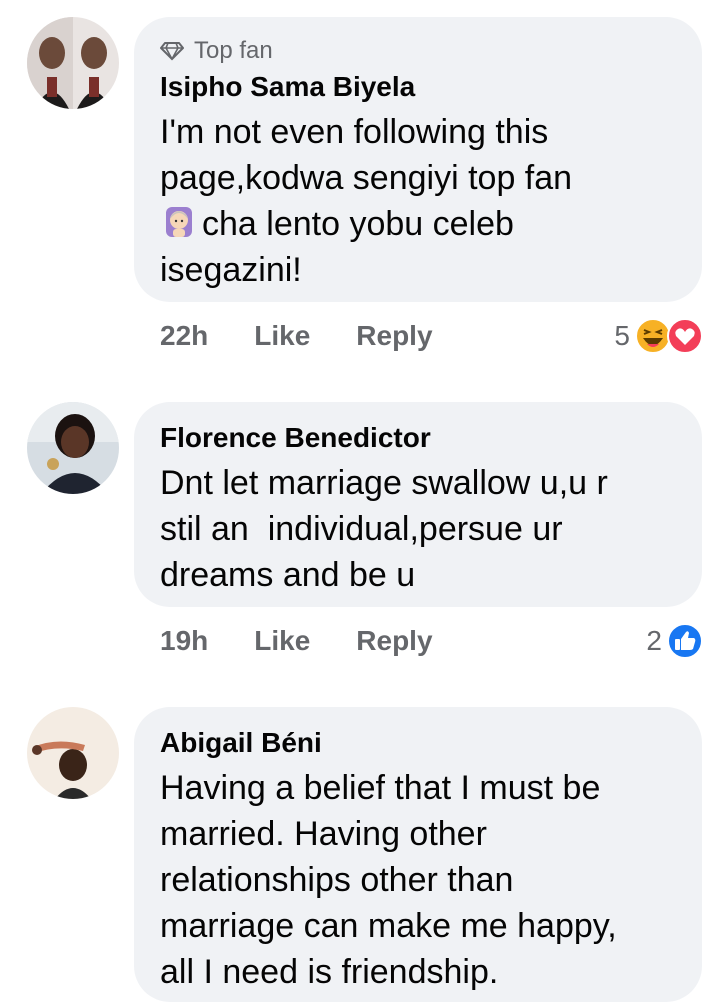  What do you see at coordinates (361, 529) in the screenshot?
I see `comment-text-line: stil an individual,persue ur` at bounding box center [361, 529].